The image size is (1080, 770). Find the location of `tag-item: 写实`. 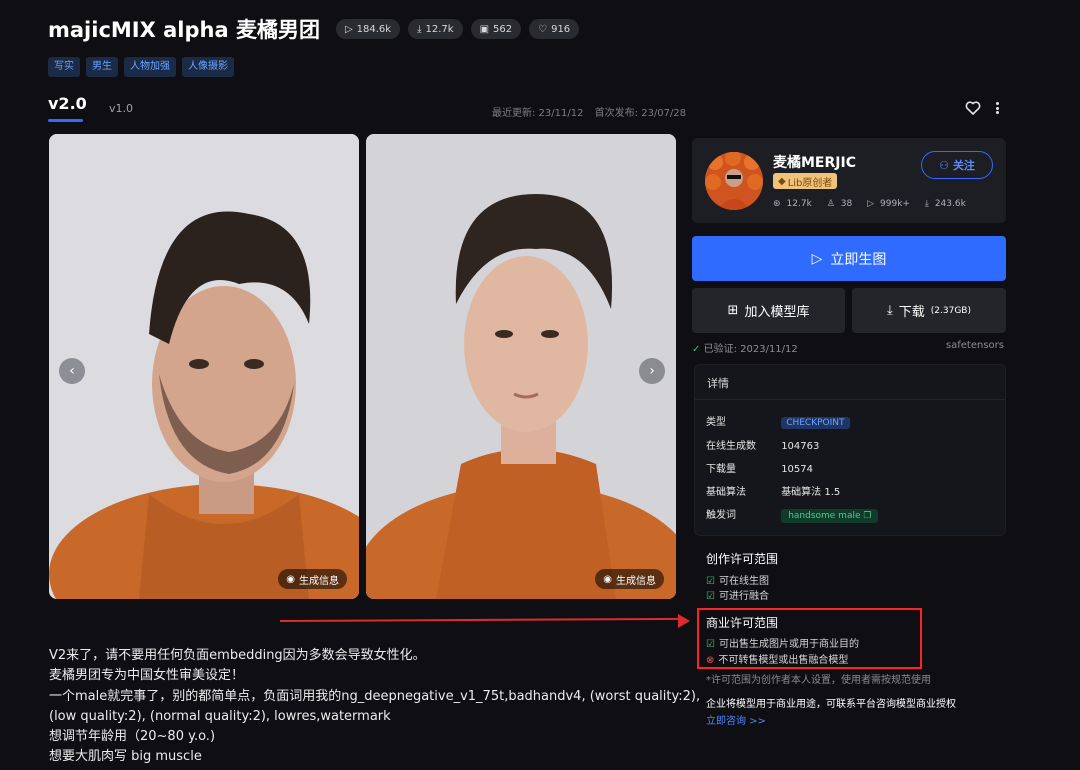

tag-item: 写实 is located at coordinates (64, 67).